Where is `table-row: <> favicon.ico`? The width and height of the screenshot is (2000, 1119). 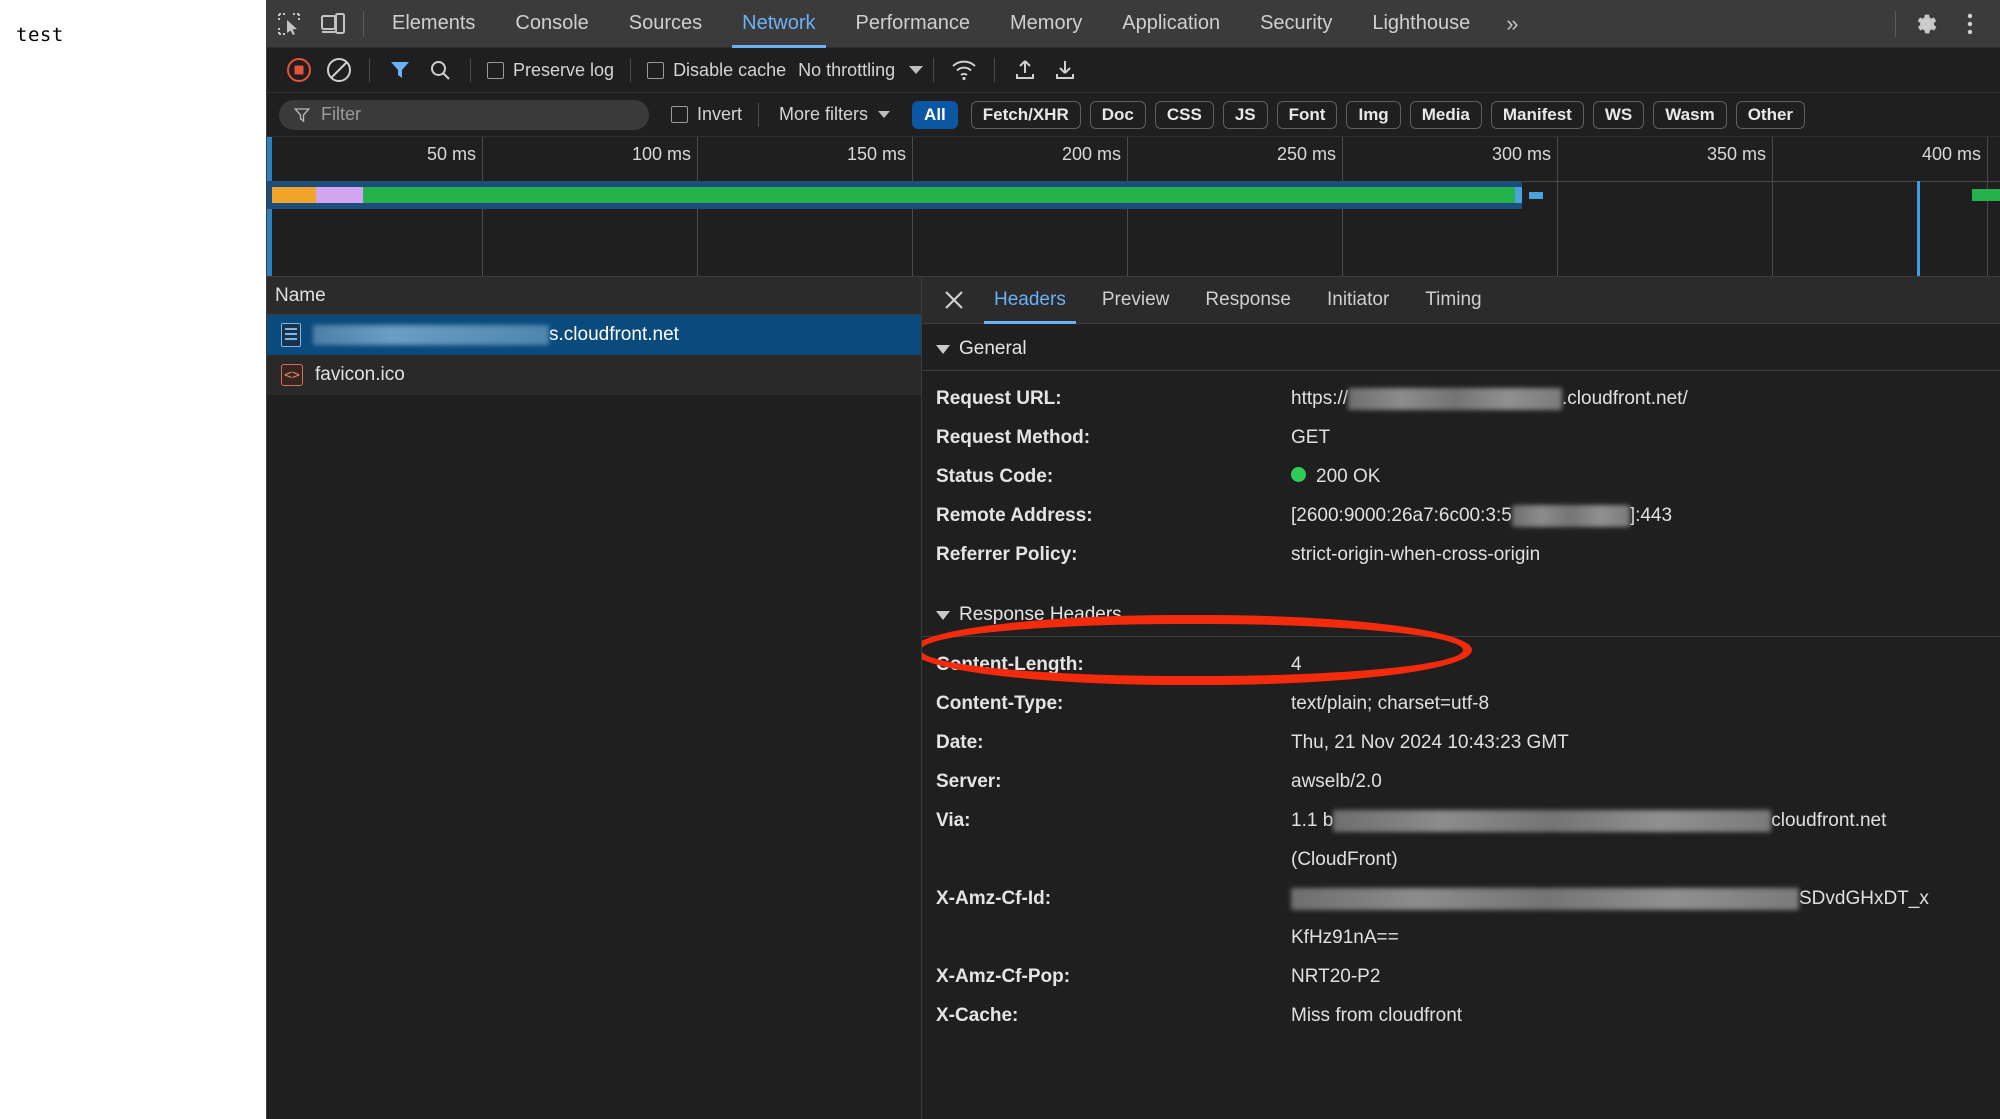
table-row: <> favicon.ico is located at coordinates (594, 375).